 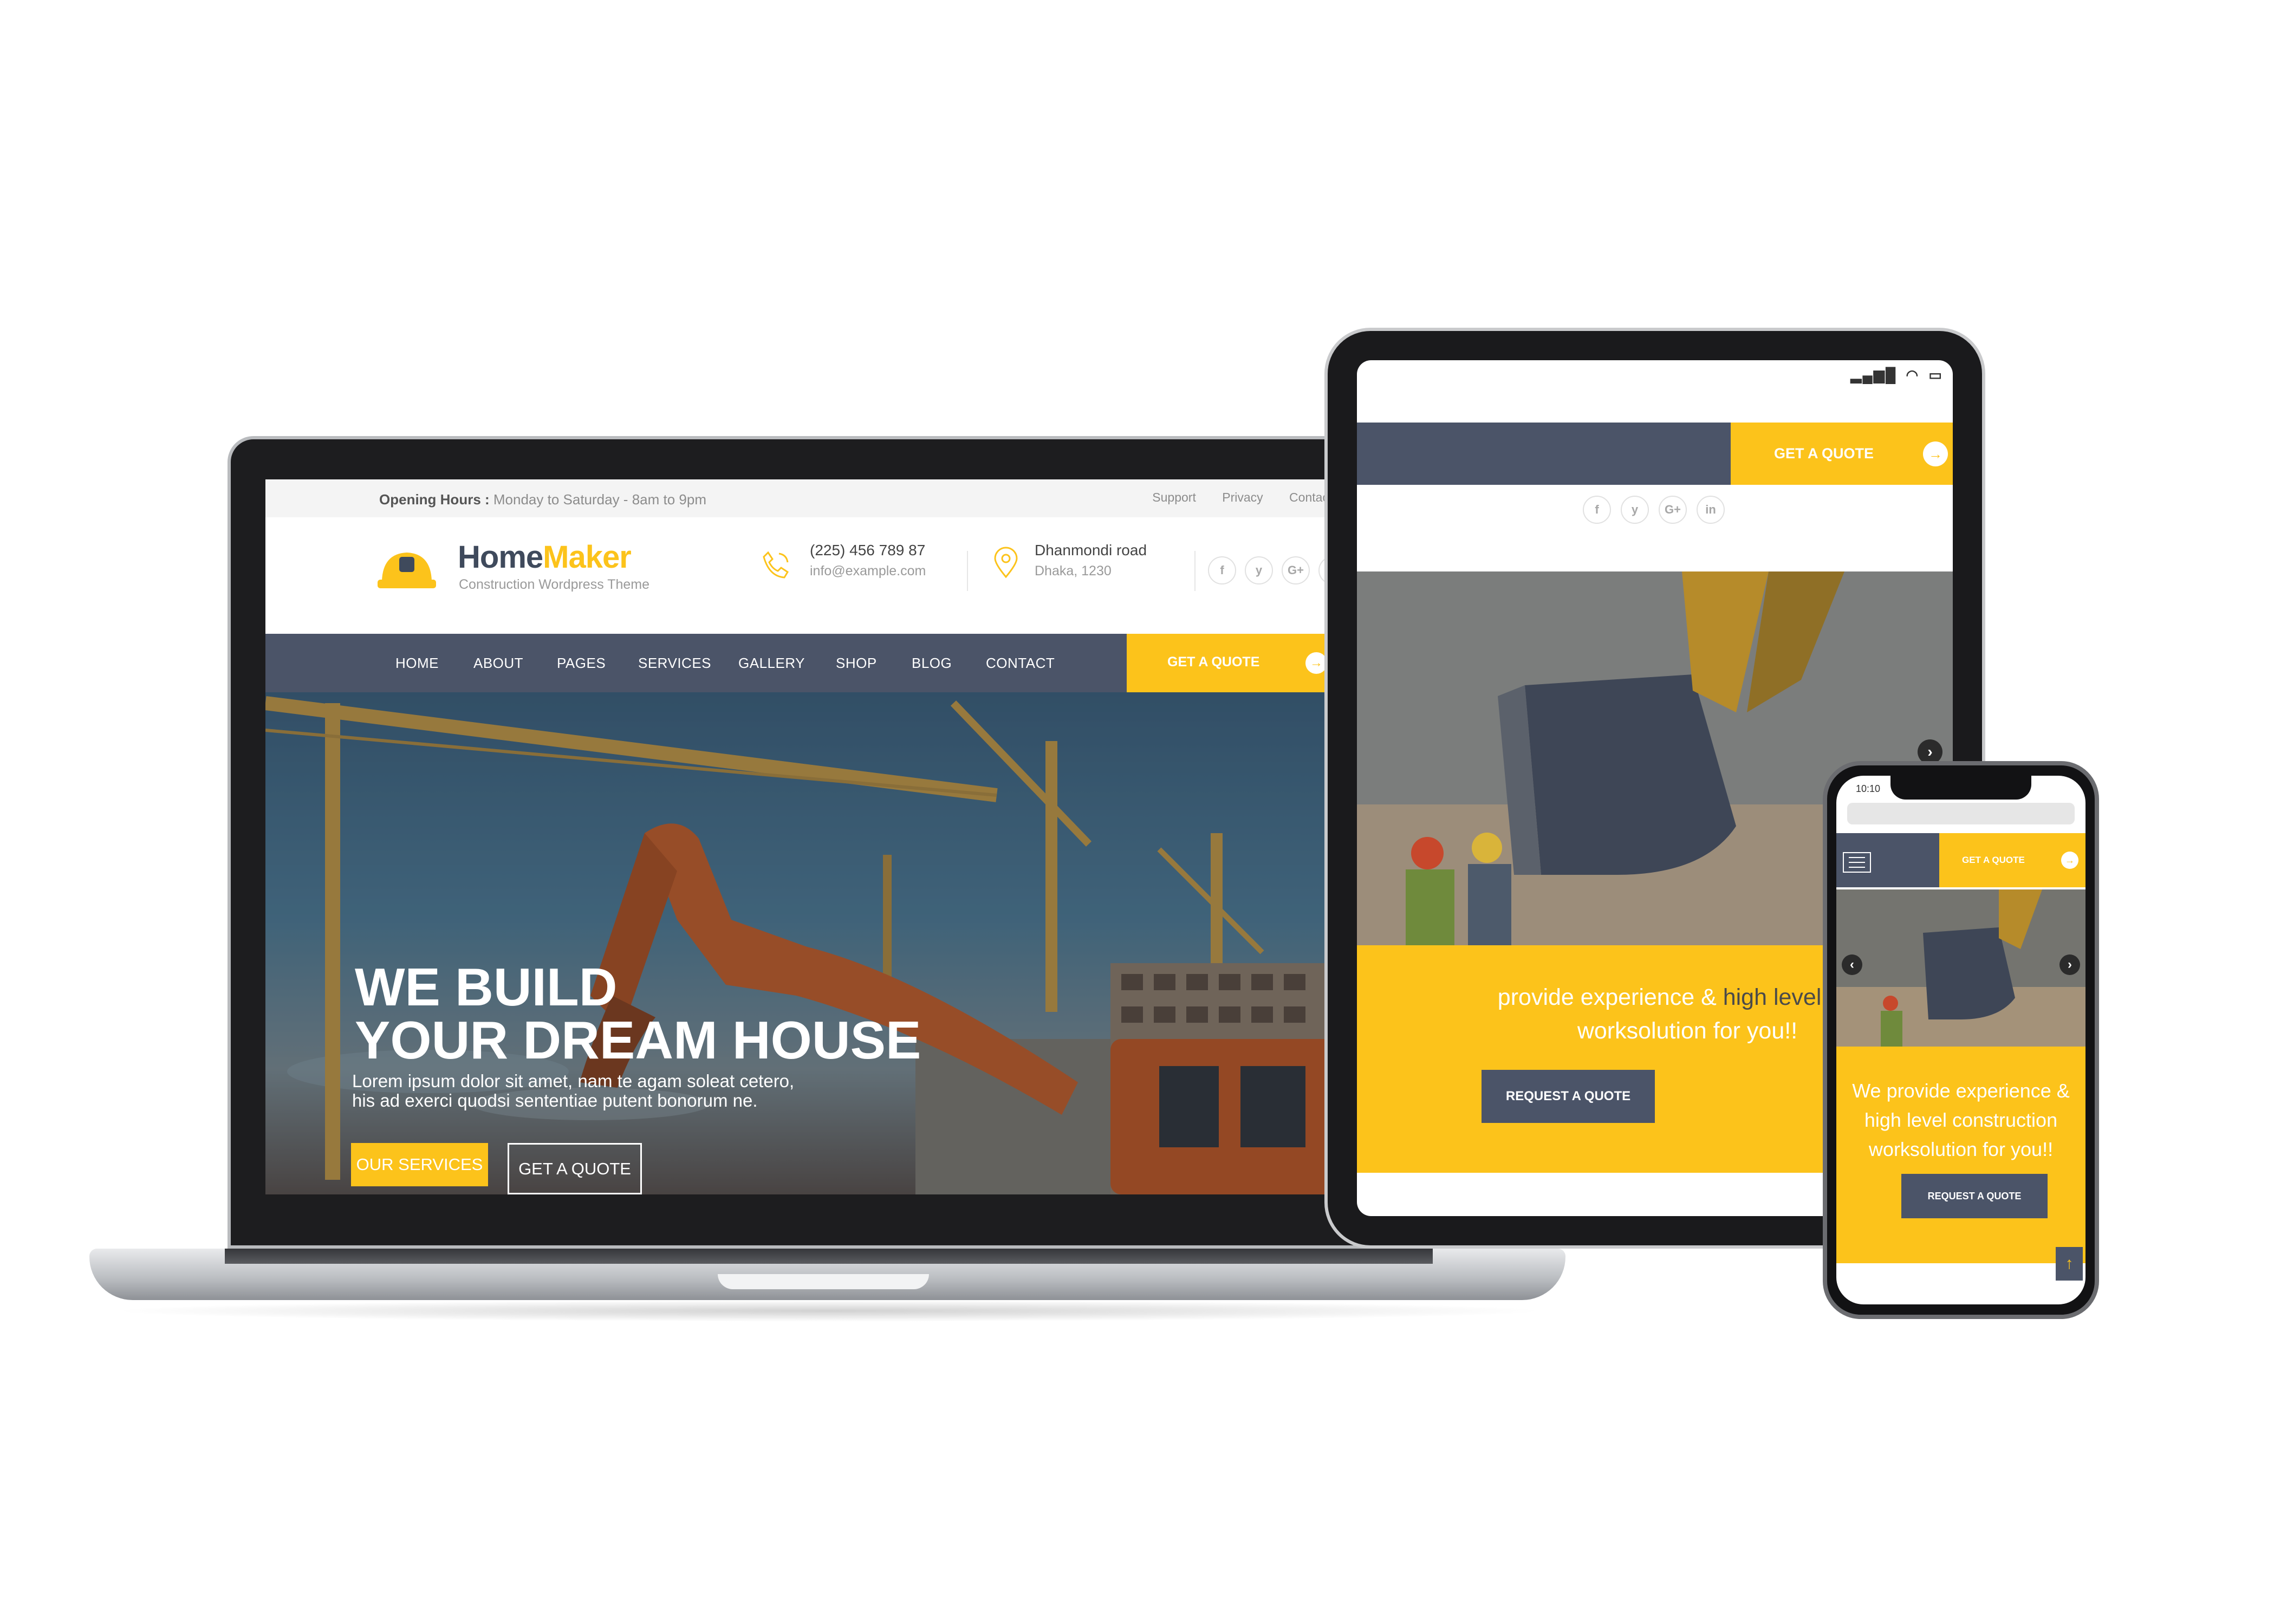 I want to click on support-link: Support, so click(x=1174, y=497).